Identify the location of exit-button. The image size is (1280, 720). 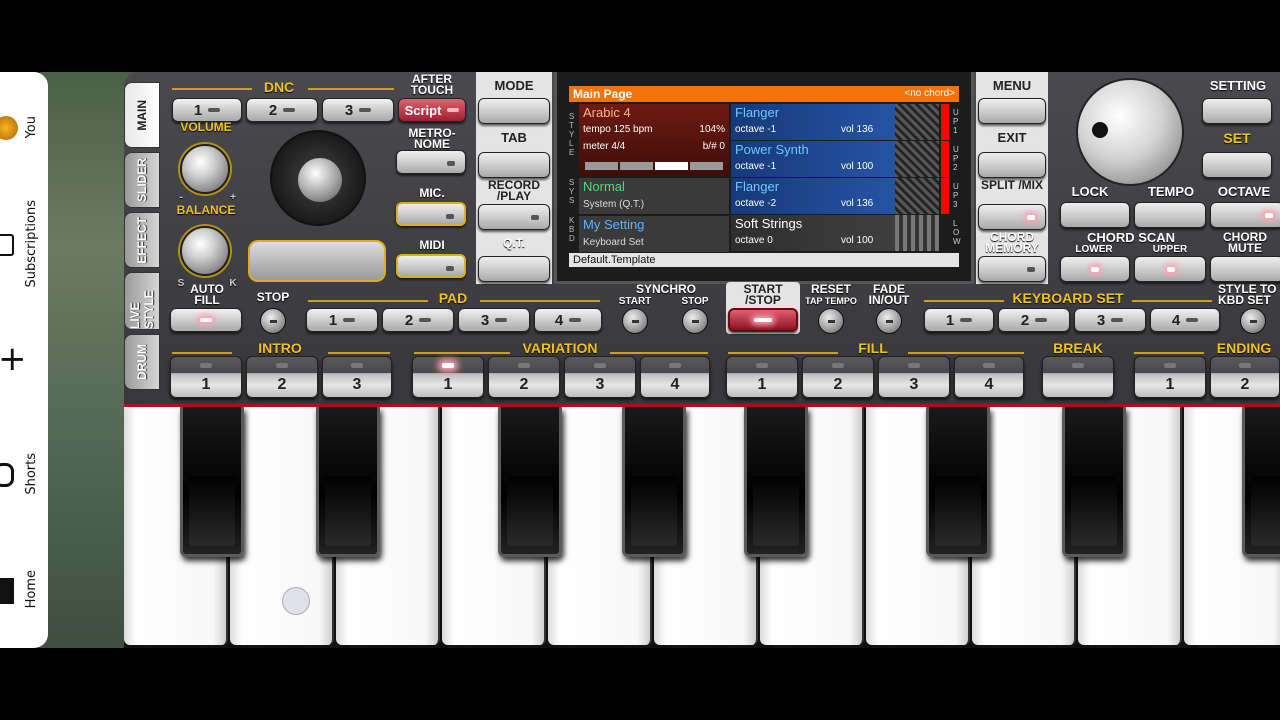
(1012, 165).